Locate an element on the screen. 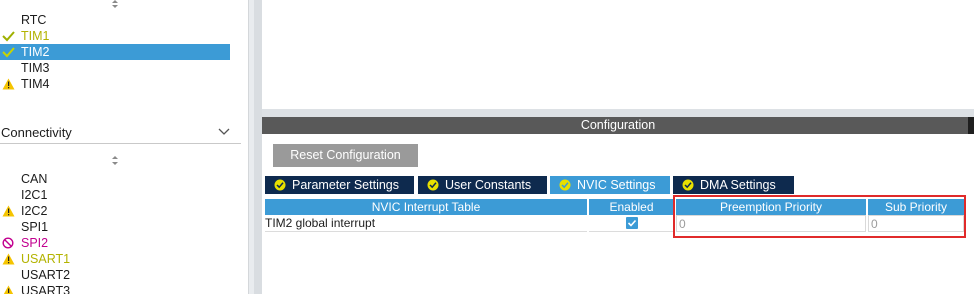 The height and width of the screenshot is (294, 974). column-header-sub-priority: Sub Priority is located at coordinates (916, 207).